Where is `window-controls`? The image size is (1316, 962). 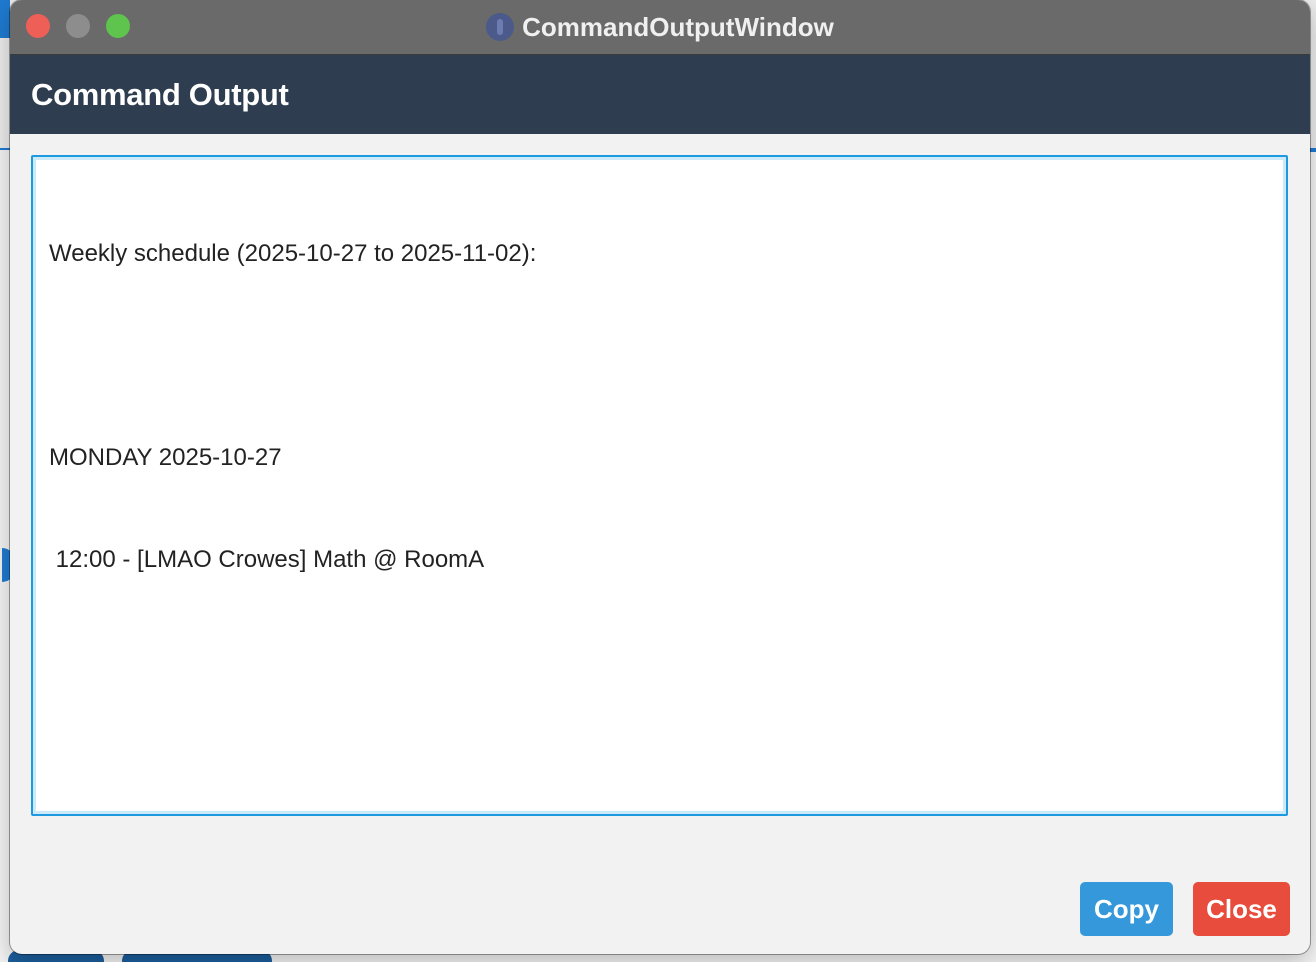
window-controls is located at coordinates (78, 26).